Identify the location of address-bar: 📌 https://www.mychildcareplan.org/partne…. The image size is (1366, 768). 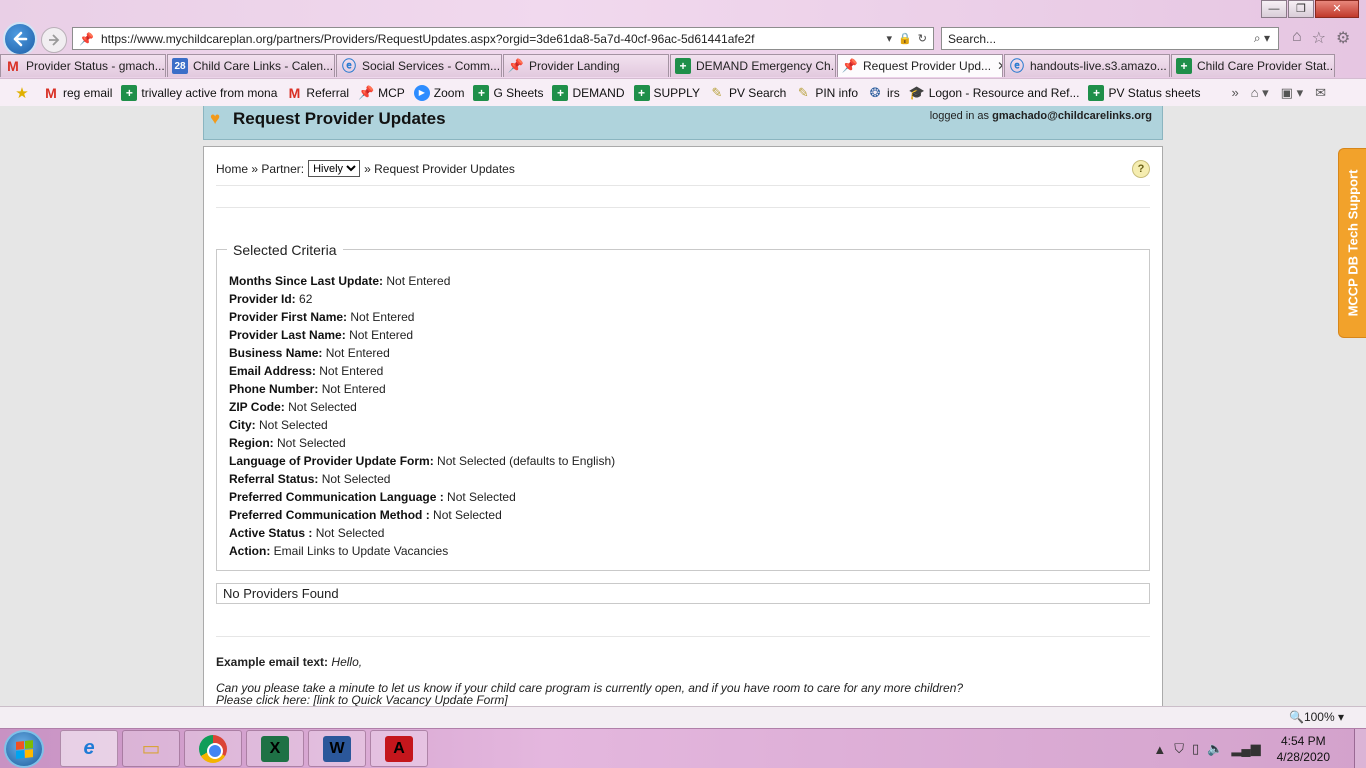
(503, 38).